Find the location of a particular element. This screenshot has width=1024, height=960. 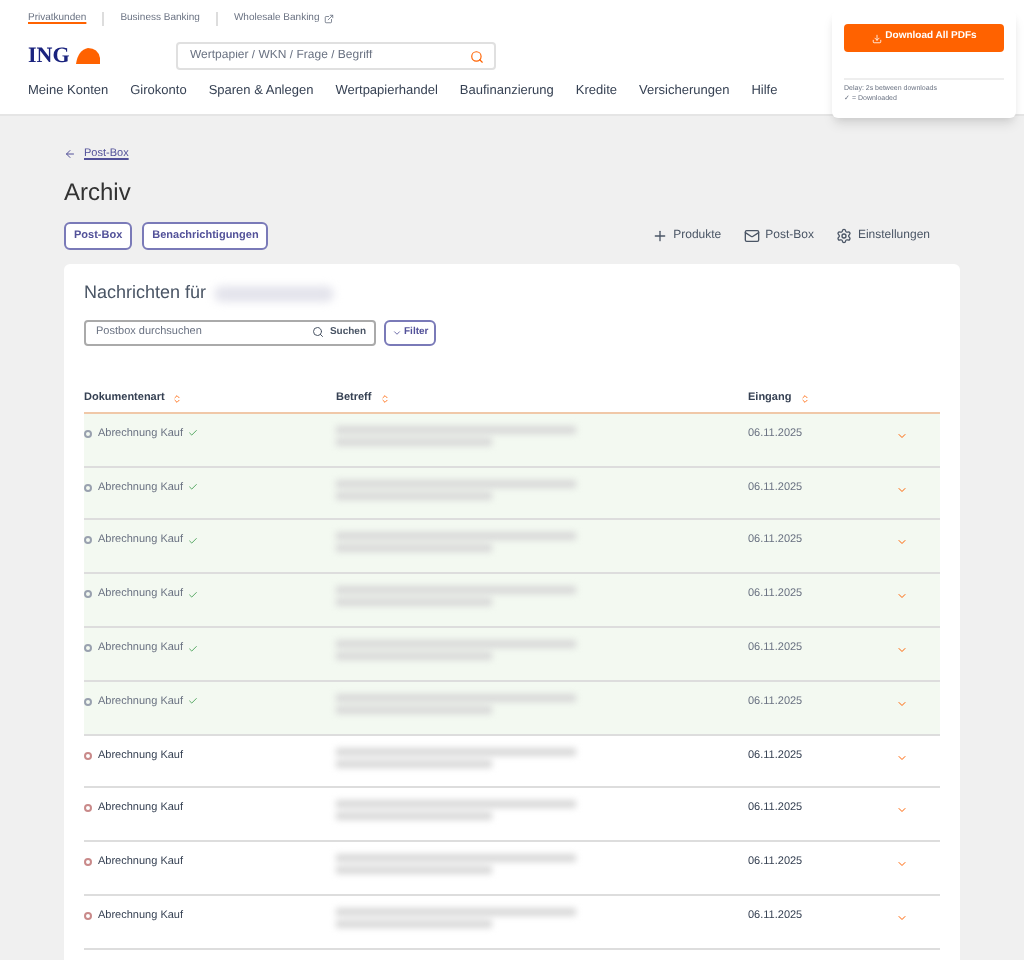

page-title: Archiv is located at coordinates (98, 193).